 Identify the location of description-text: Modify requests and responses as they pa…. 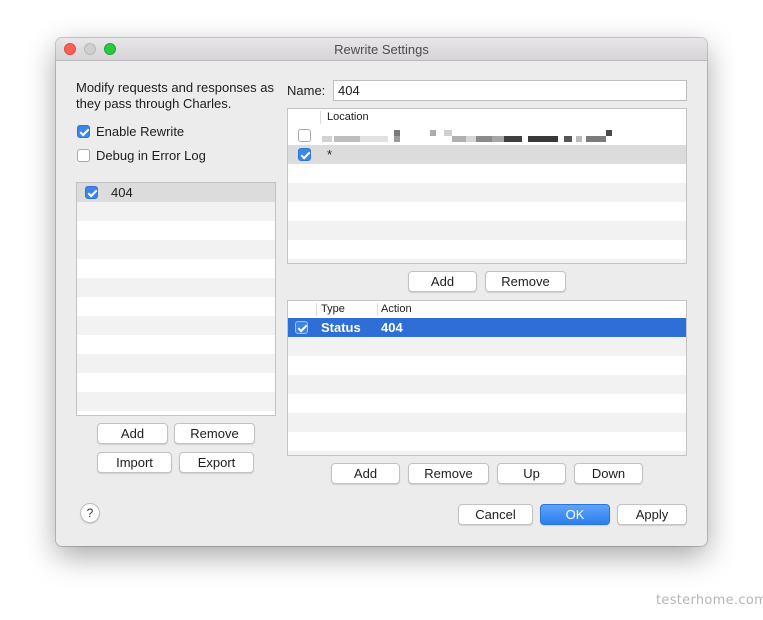
(175, 95).